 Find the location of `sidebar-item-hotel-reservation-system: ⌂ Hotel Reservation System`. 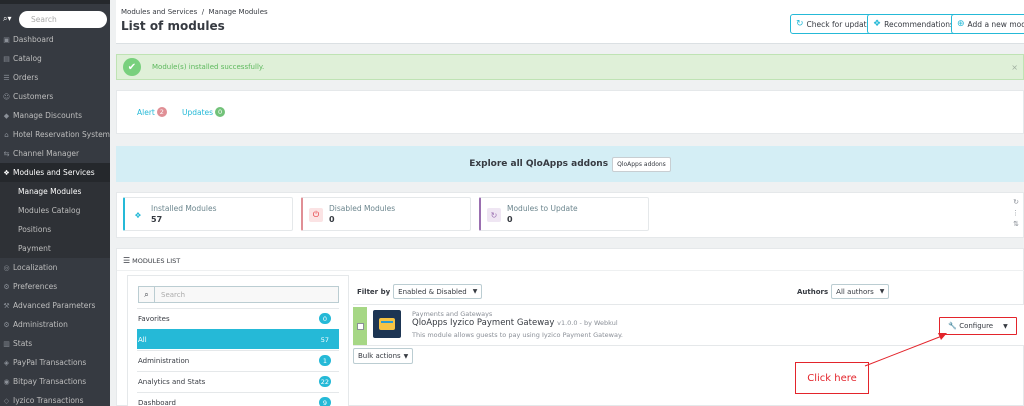

sidebar-item-hotel-reservation-system: ⌂ Hotel Reservation System is located at coordinates (55, 134).